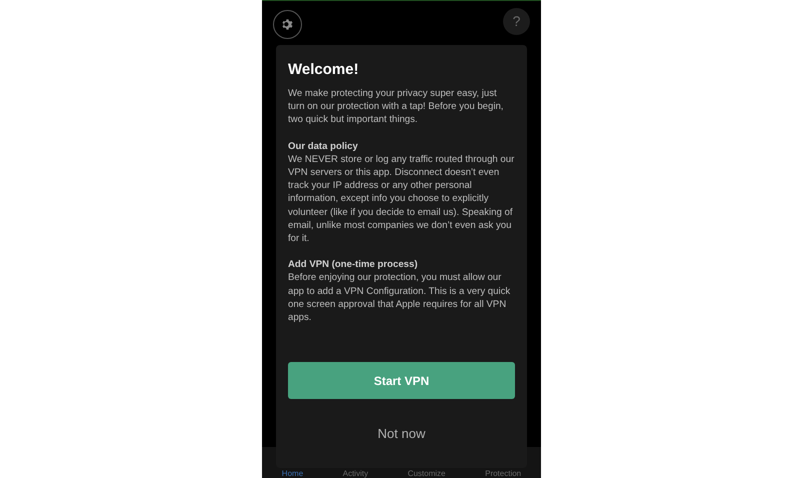 This screenshot has width=806, height=478. Describe the element at coordinates (396, 107) in the screenshot. I see `intro-text: We make protecting your privacy super easy, just turn on our protection with a tap! Before you begin, two quick but important things.` at that location.